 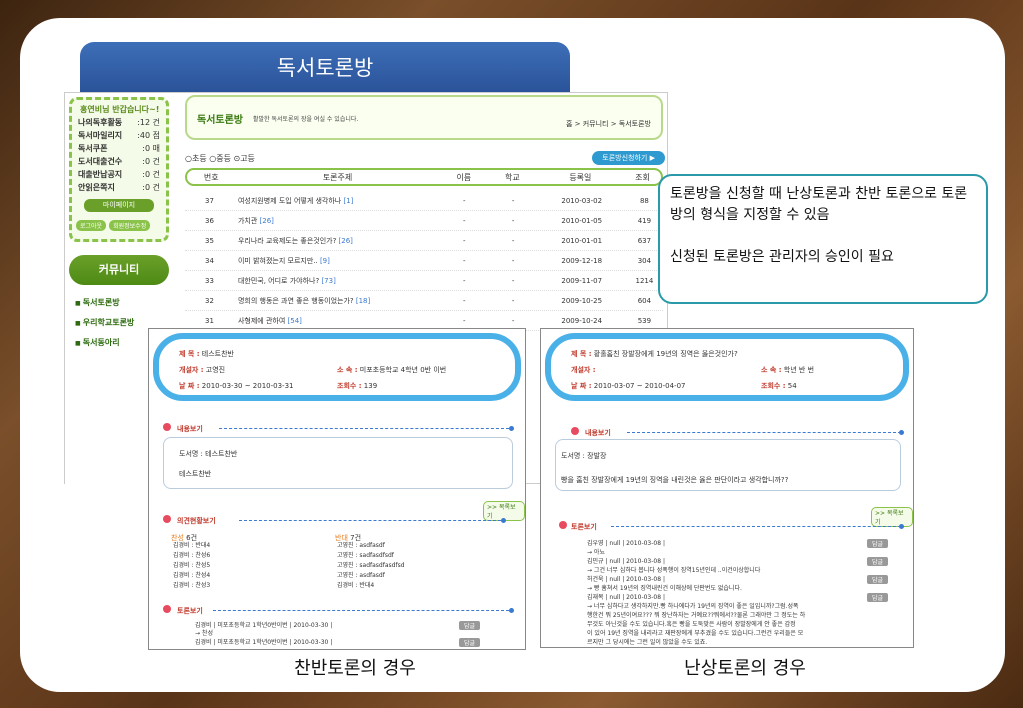 I want to click on con-opinion: 고영진 : sadfasdfsdf, so click(x=365, y=555).